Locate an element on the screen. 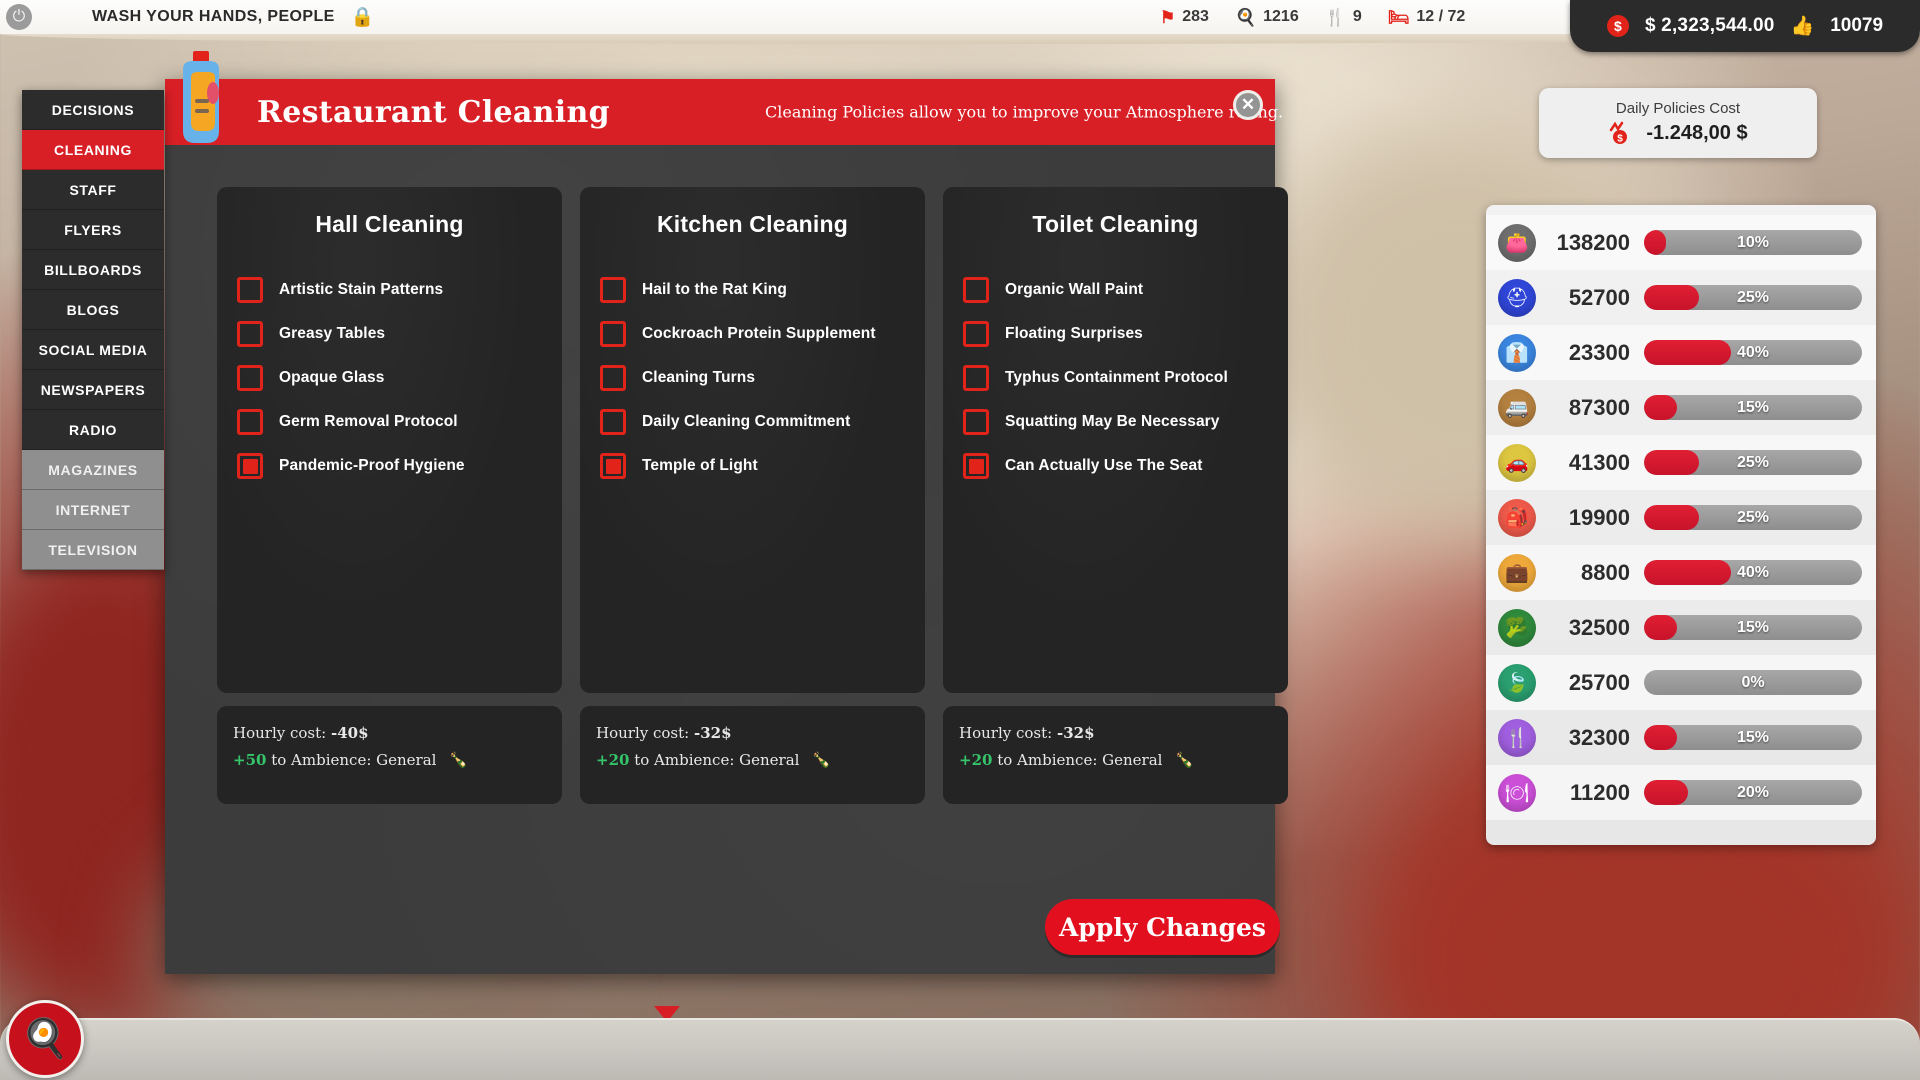 Image resolution: width=1920 pixels, height=1080 pixels. stat-value: 32500 is located at coordinates (1599, 627).